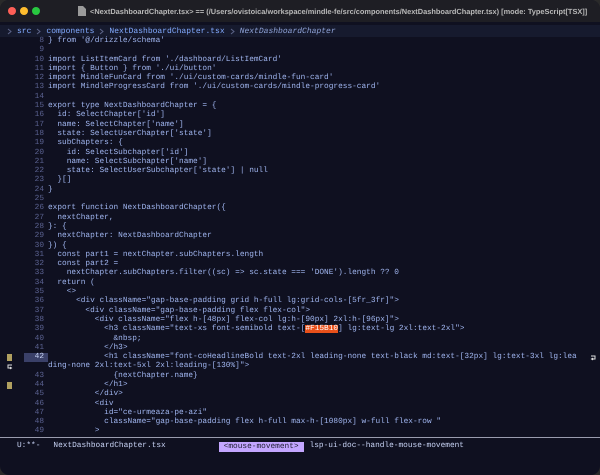 The height and width of the screenshot is (475, 600). What do you see at coordinates (12, 11) in the screenshot?
I see `close-button` at bounding box center [12, 11].